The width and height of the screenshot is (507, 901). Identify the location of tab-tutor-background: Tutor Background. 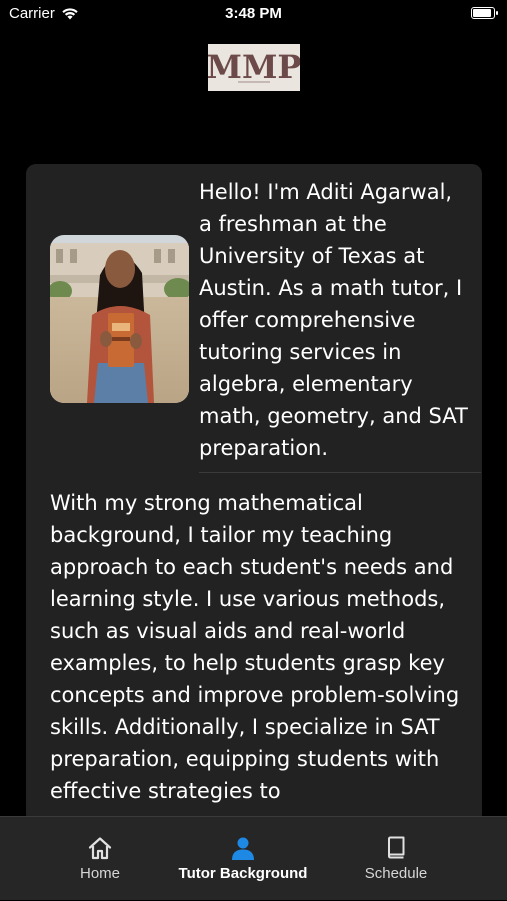
(243, 859).